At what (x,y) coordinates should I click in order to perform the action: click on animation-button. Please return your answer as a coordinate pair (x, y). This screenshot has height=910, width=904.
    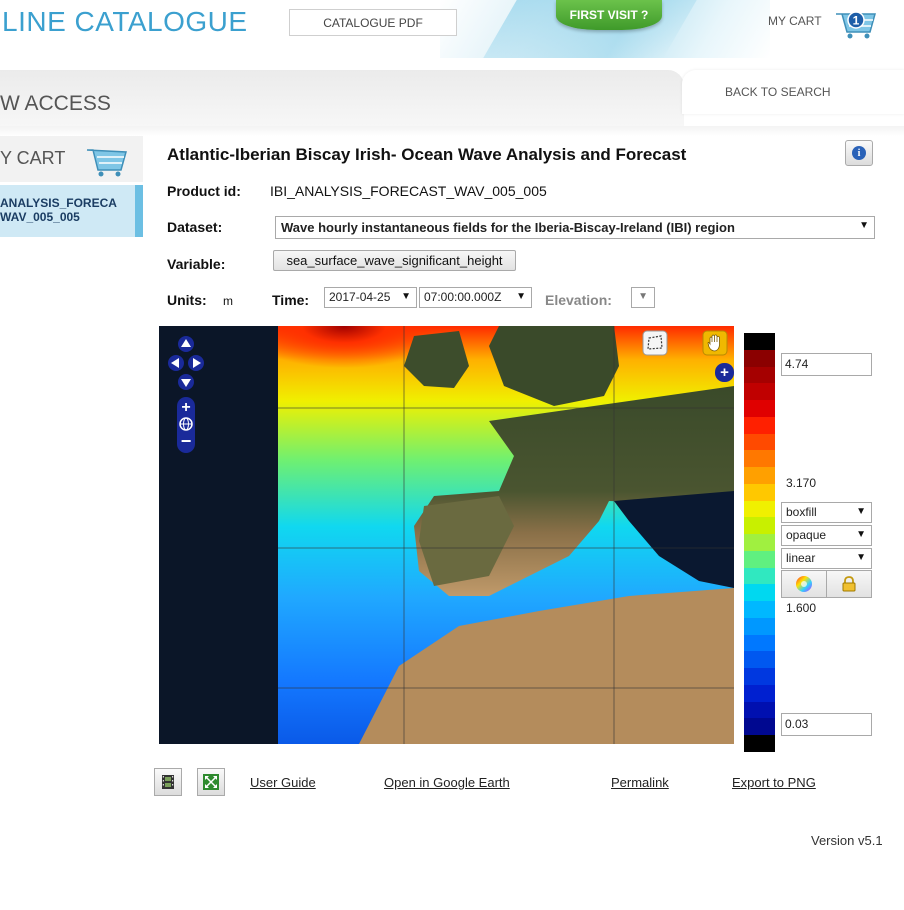
    Looking at the image, I should click on (168, 782).